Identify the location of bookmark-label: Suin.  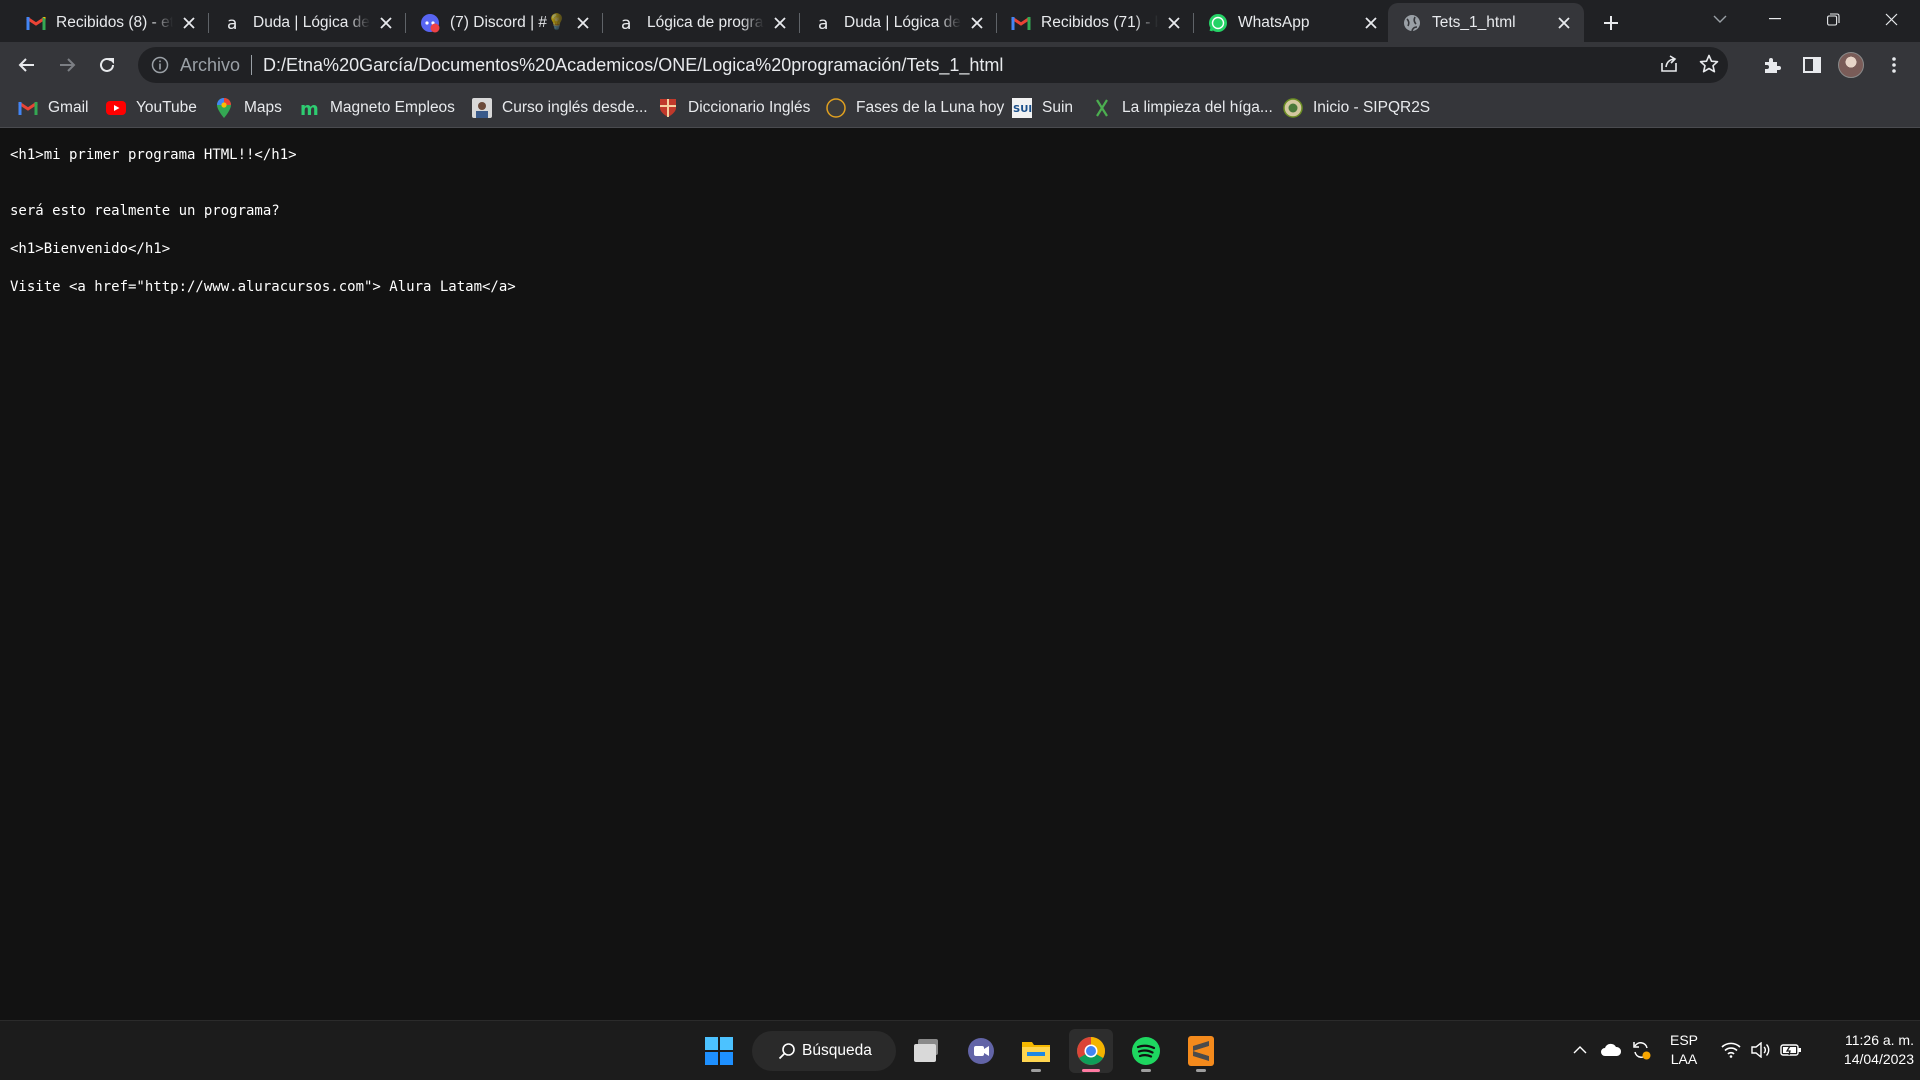
(1058, 107).